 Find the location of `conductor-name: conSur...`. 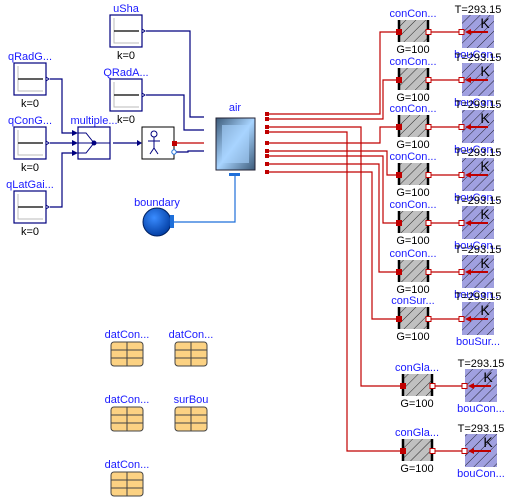

conductor-name: conSur... is located at coordinates (412, 301).